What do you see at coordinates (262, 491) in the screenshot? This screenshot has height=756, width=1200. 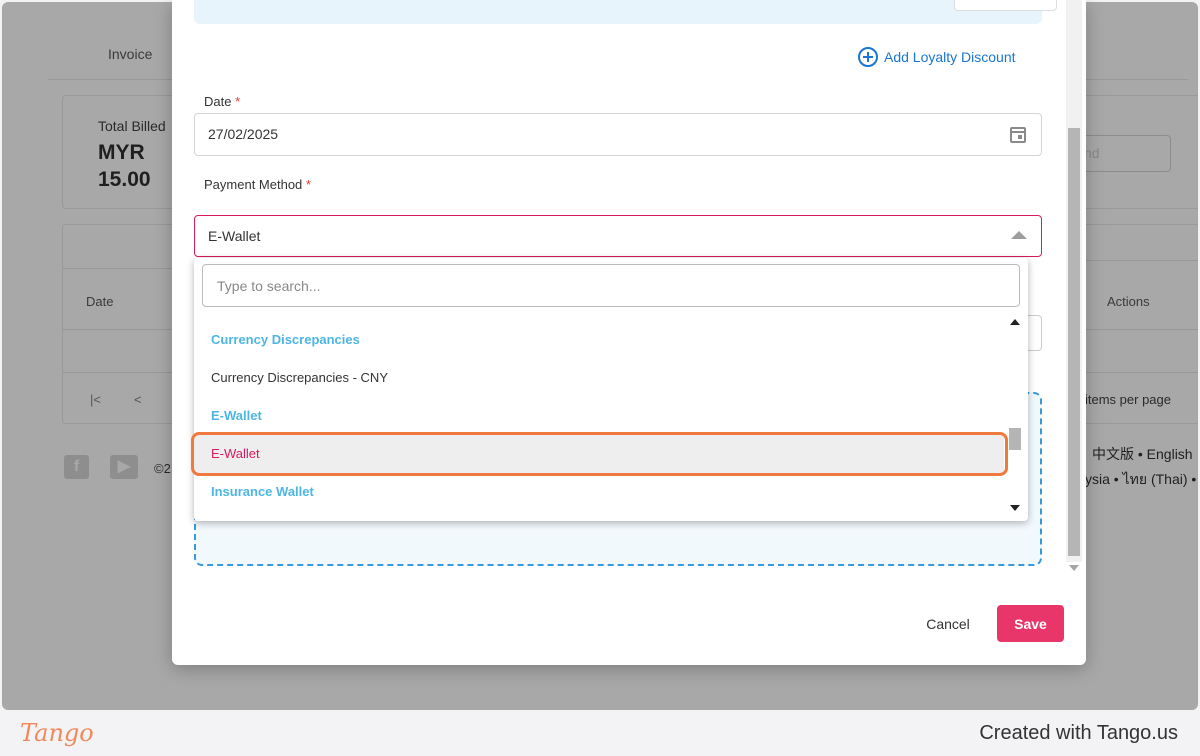 I see `dropdown-group-header: Insurance Wallet` at bounding box center [262, 491].